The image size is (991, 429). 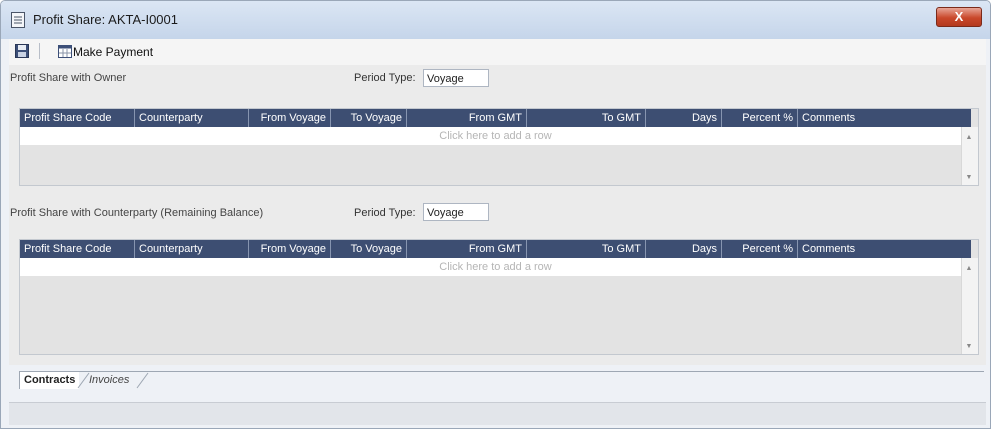 What do you see at coordinates (65, 51) in the screenshot?
I see `calendar-icon` at bounding box center [65, 51].